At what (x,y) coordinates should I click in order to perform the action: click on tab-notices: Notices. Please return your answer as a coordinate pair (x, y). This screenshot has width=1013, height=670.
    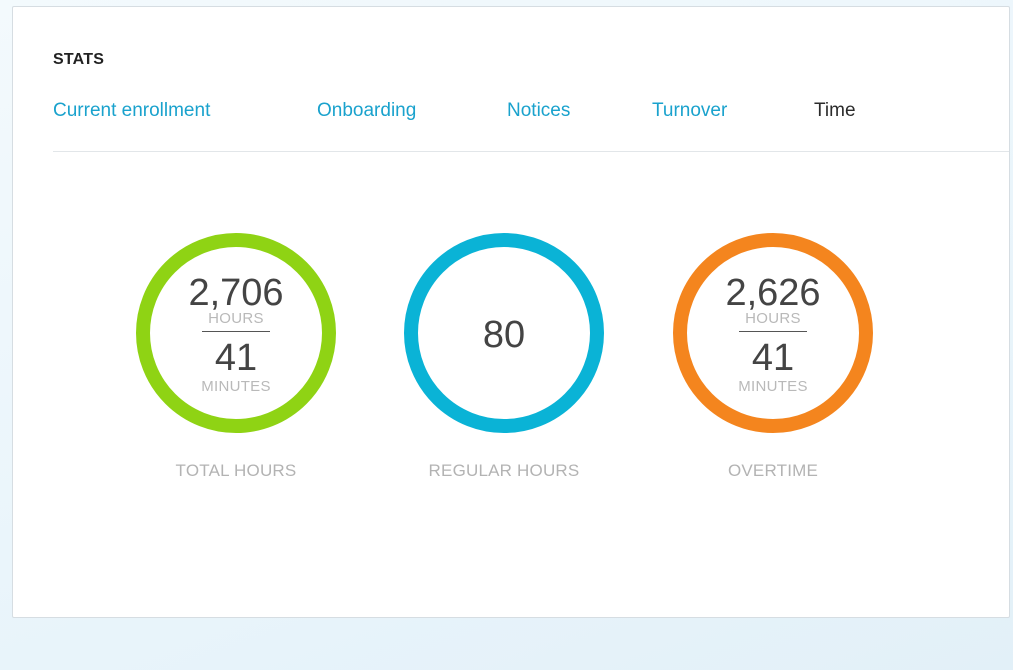
    Looking at the image, I should click on (538, 111).